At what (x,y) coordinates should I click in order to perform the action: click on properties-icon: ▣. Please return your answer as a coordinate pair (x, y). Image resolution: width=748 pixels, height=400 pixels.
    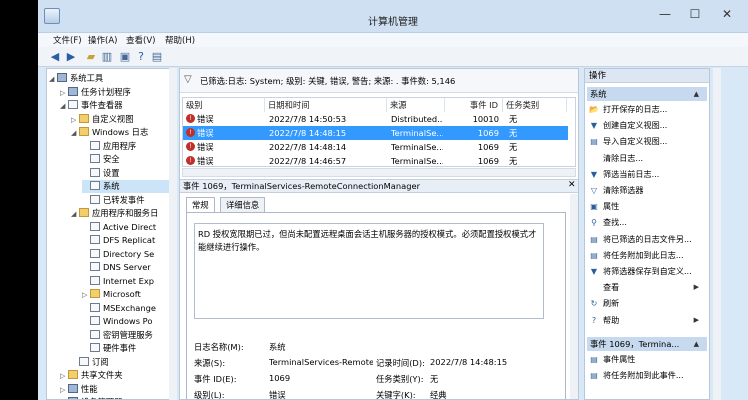
    Looking at the image, I should click on (125, 57).